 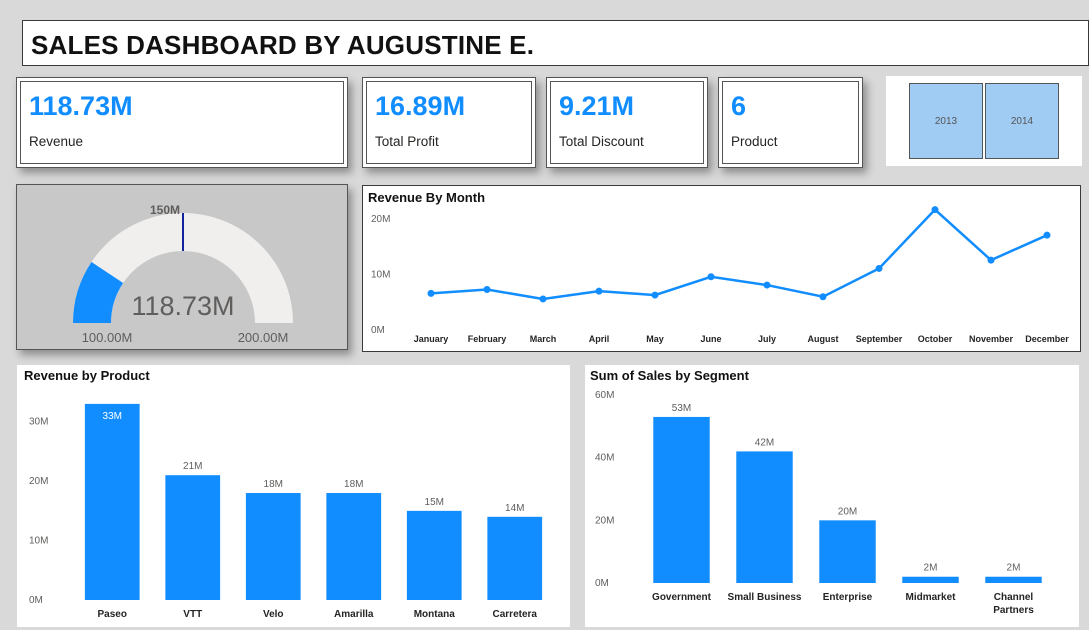 What do you see at coordinates (487, 339) in the screenshot?
I see `x-tick-label: February` at bounding box center [487, 339].